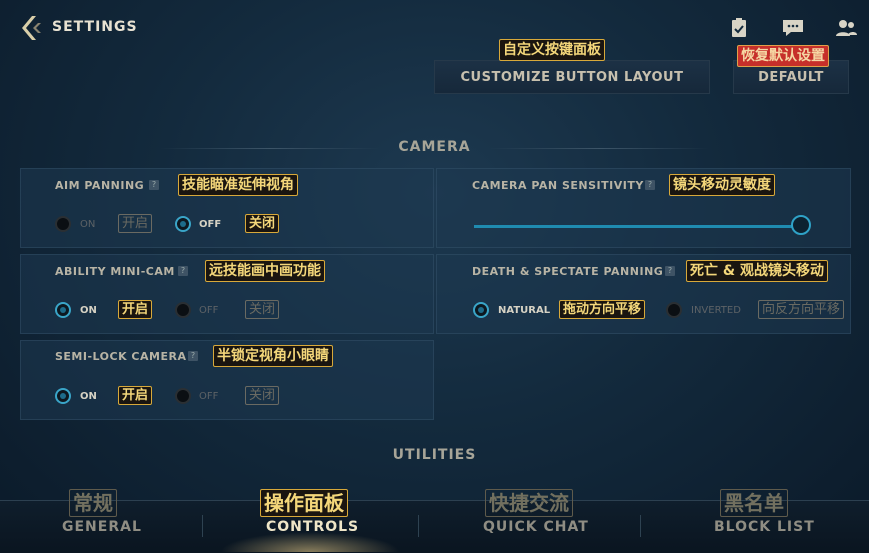 The image size is (869, 553). What do you see at coordinates (602, 309) in the screenshot?
I see `natural-tag: 拖动方向平移` at bounding box center [602, 309].